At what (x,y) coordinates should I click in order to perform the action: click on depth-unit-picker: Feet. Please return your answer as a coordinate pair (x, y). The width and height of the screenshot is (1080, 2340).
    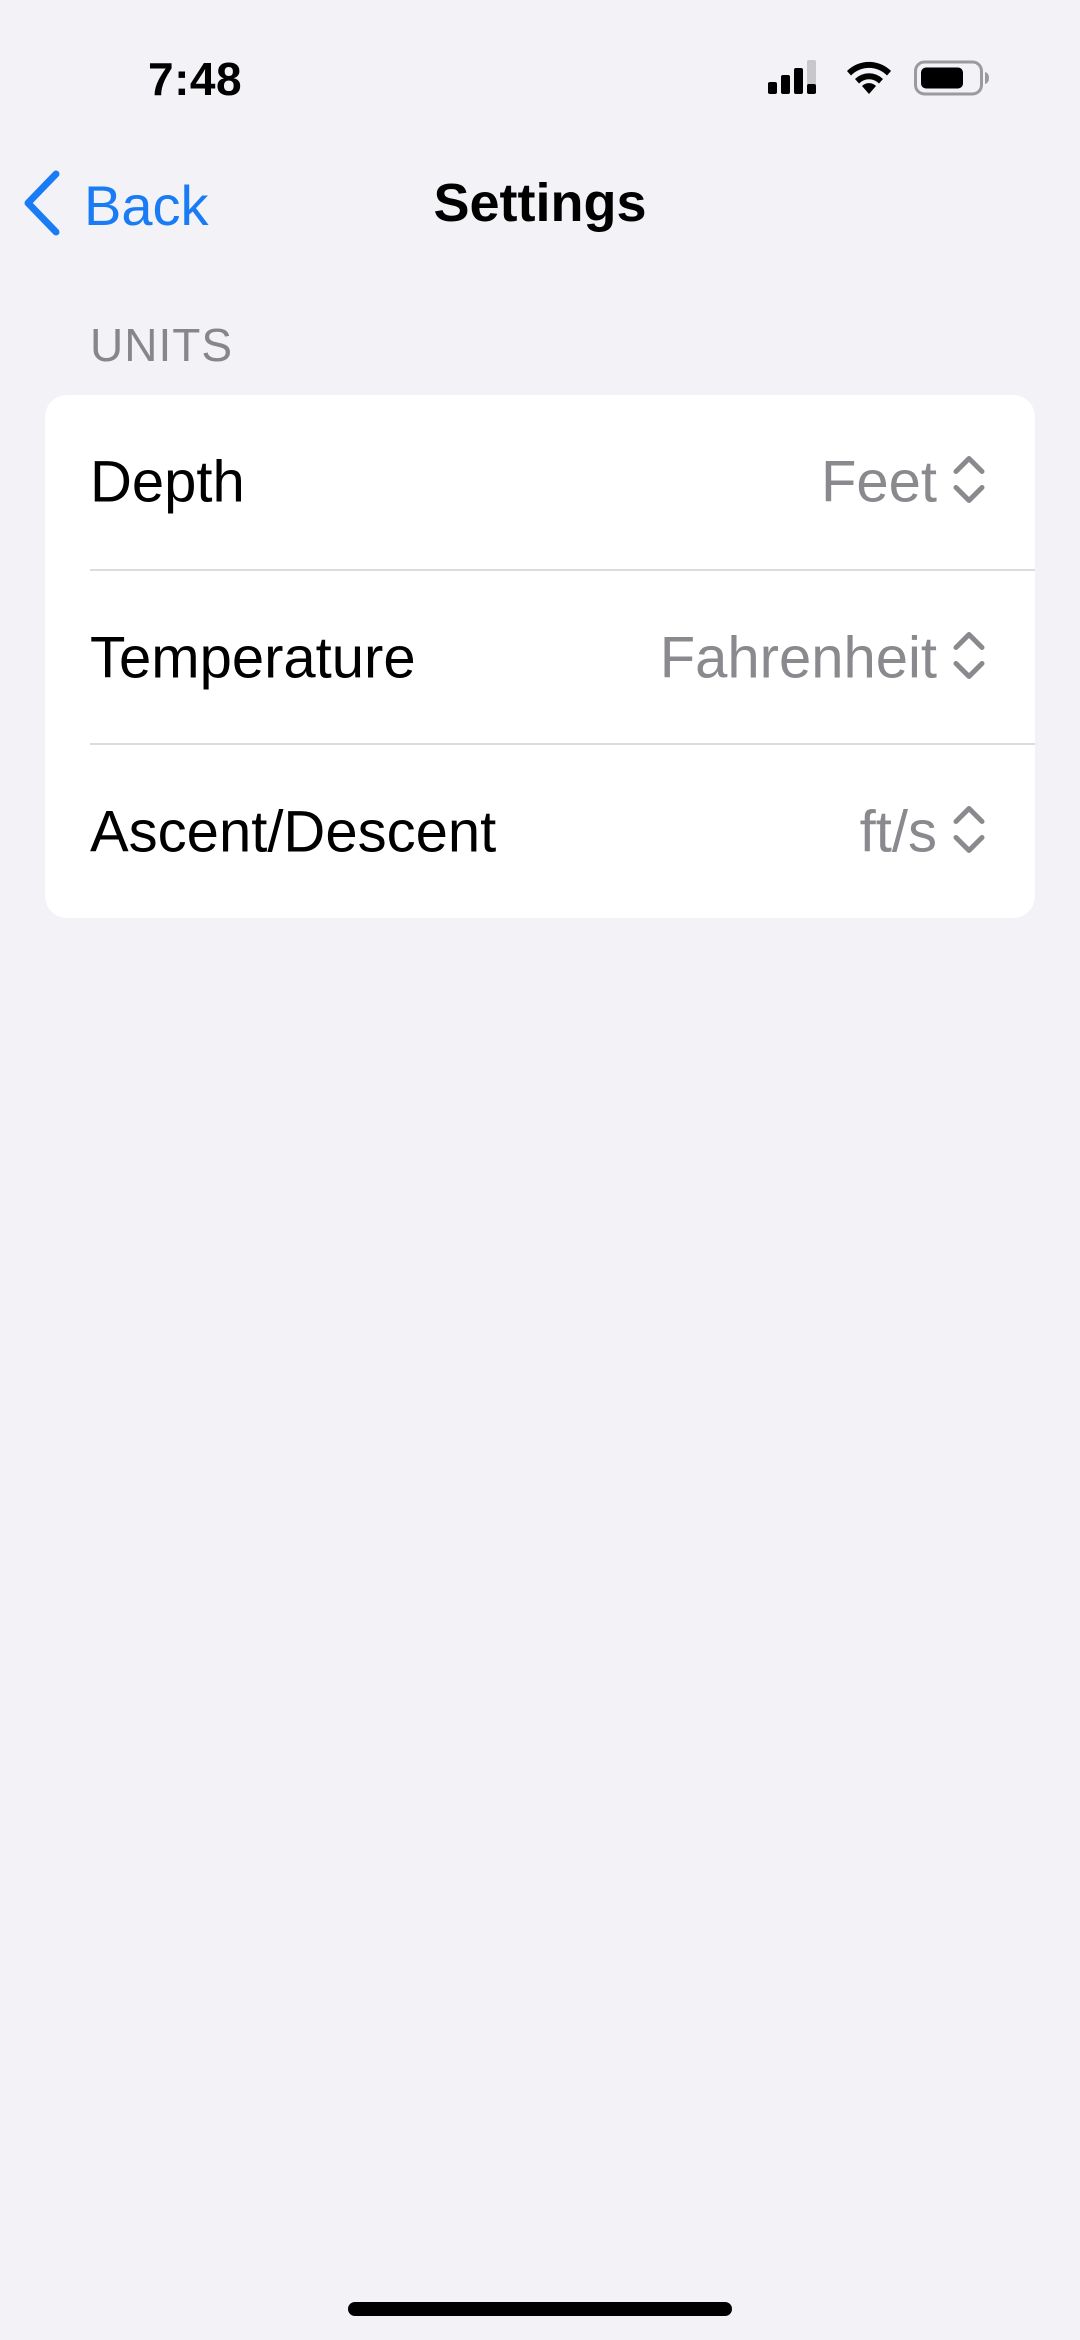
    Looking at the image, I should click on (904, 482).